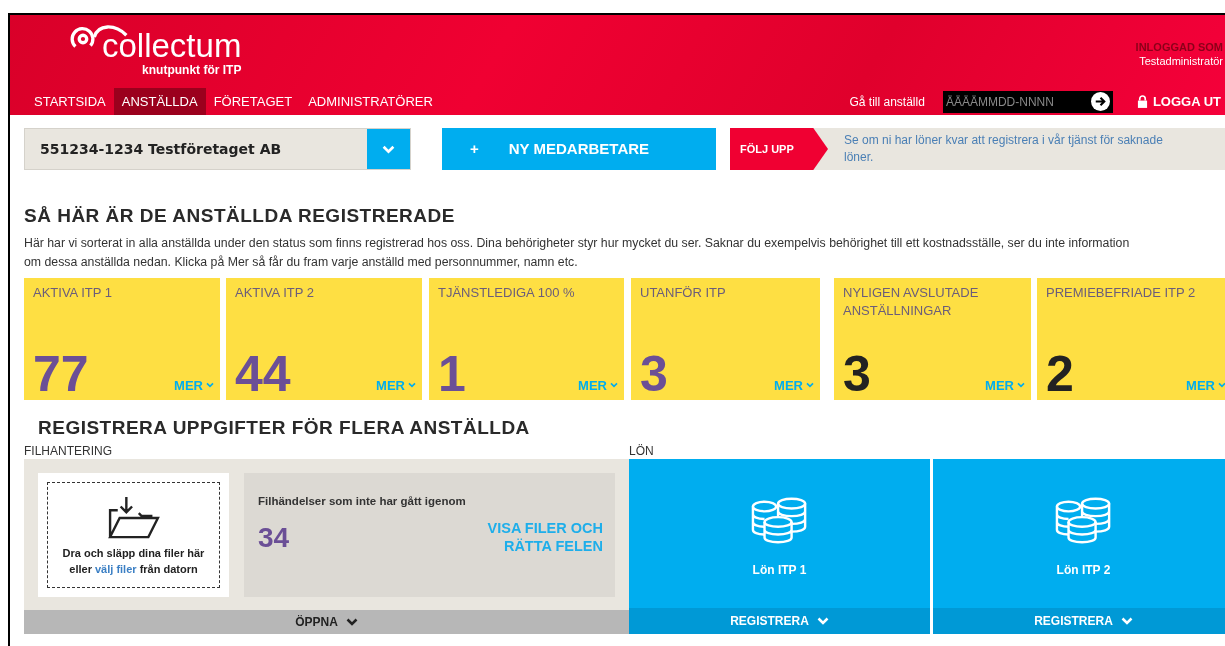 Image resolution: width=1225 pixels, height=646 pixels. I want to click on status-tile: AKTIVA ITP 1 77 MER, so click(122, 339).